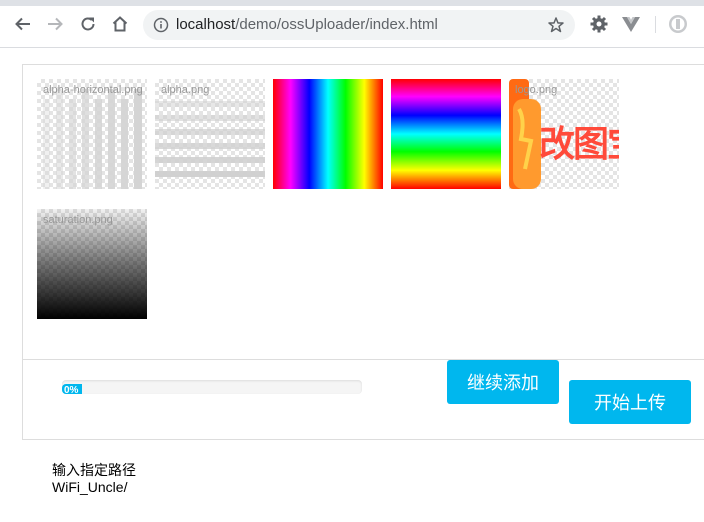 The image size is (704, 522). I want to click on back-button, so click(23, 24).